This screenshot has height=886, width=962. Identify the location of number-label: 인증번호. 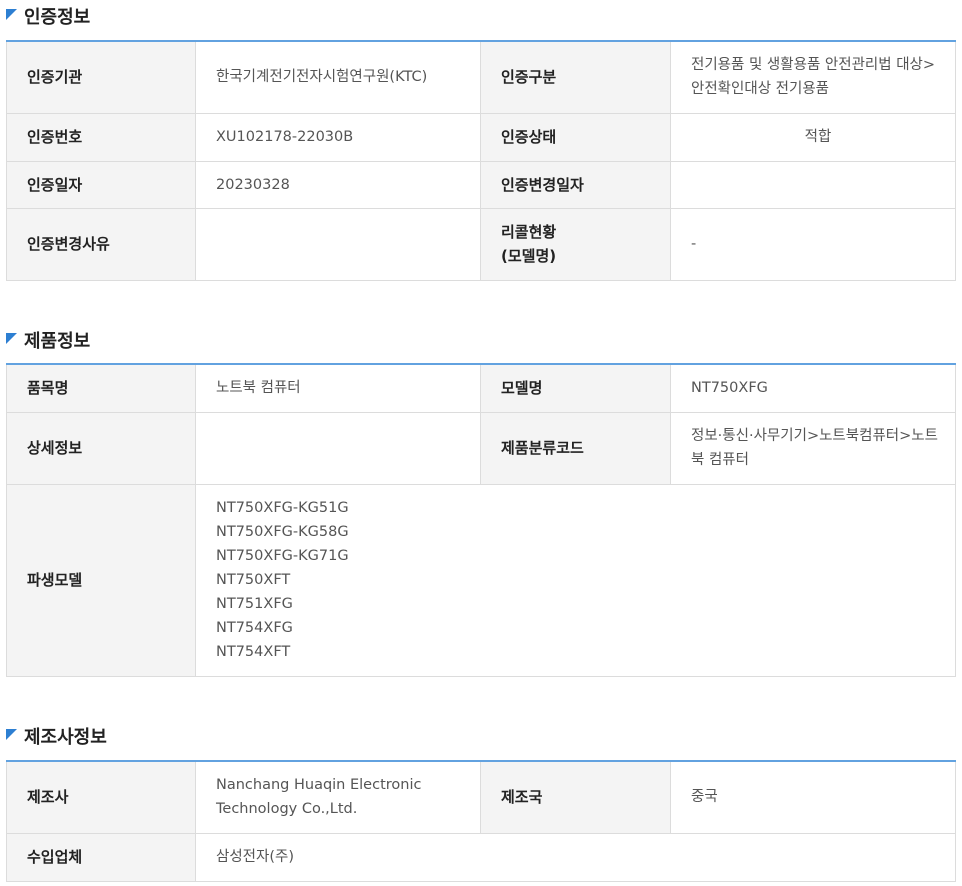
(101, 137).